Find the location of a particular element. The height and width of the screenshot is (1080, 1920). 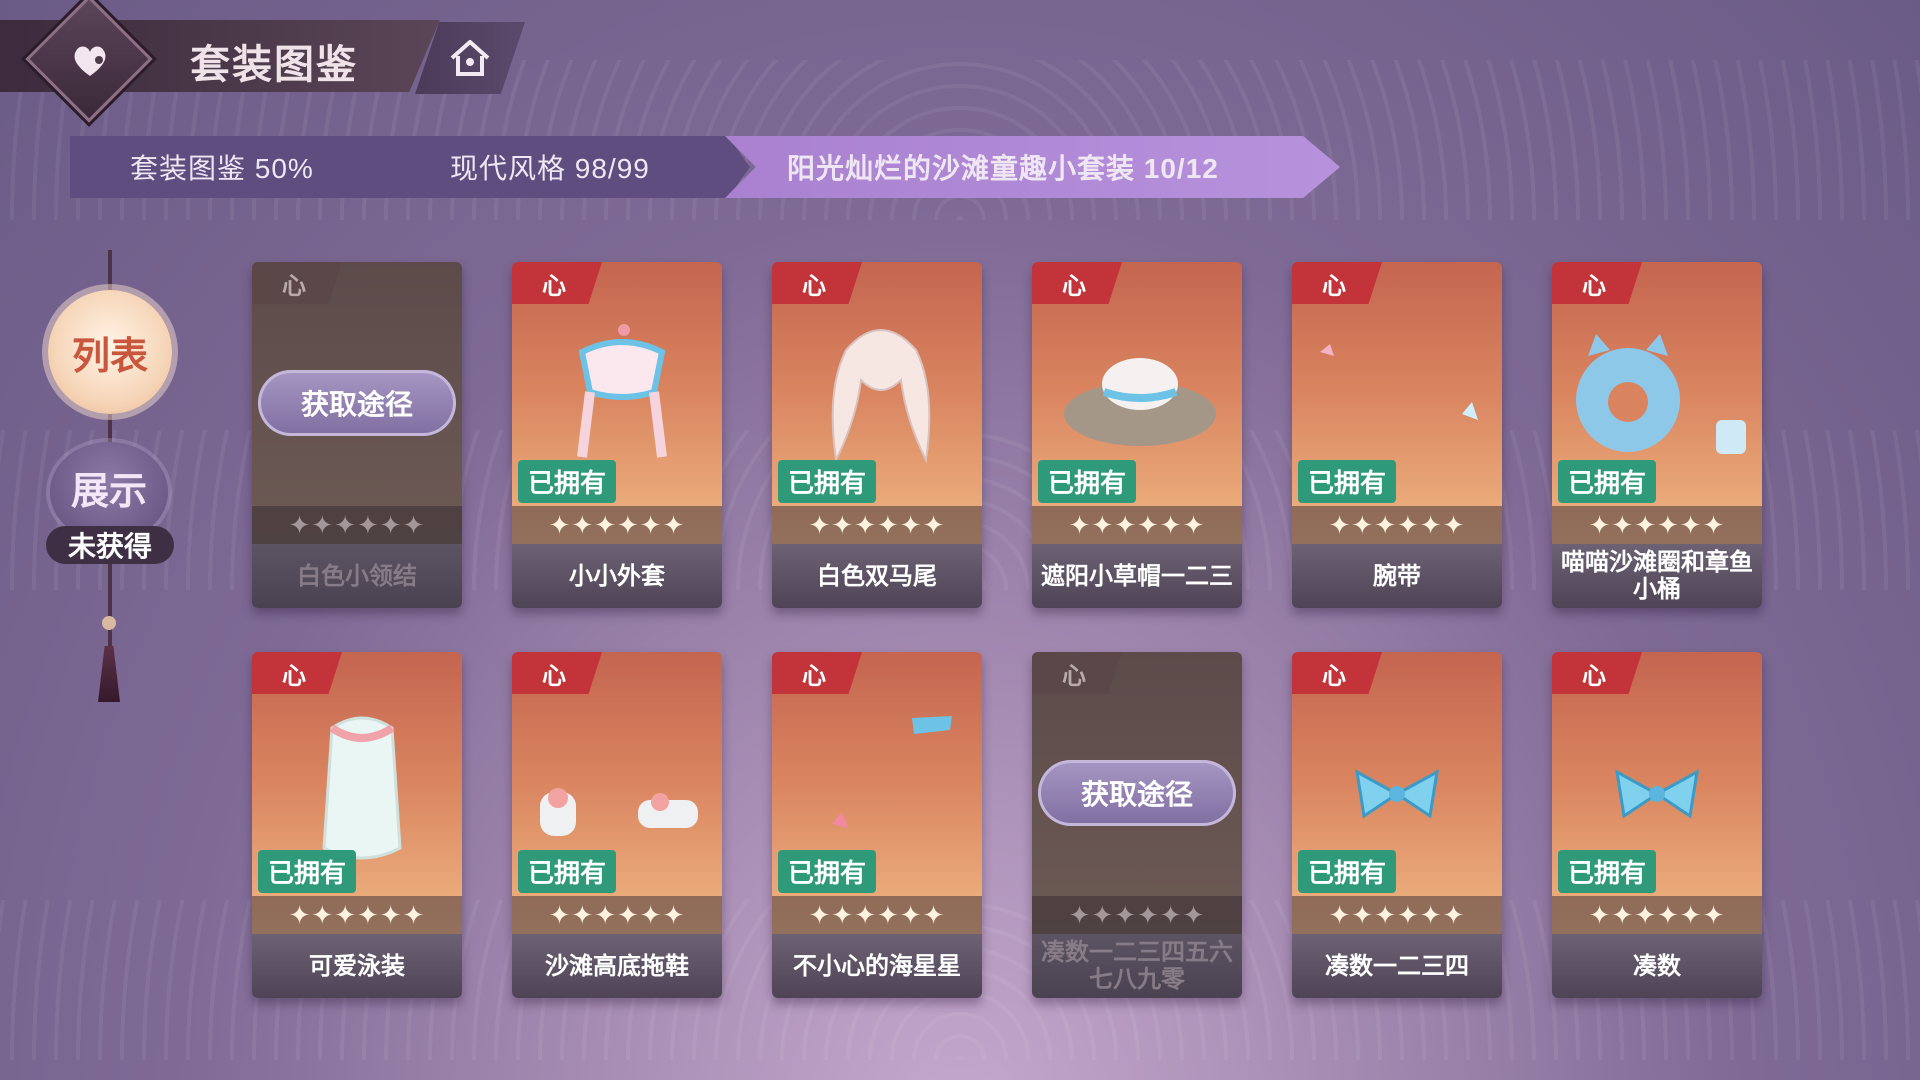

outfit-card: 心已拥有 ✦✦✦✦✦✦ 沙滩高底拖鞋 is located at coordinates (617, 825).